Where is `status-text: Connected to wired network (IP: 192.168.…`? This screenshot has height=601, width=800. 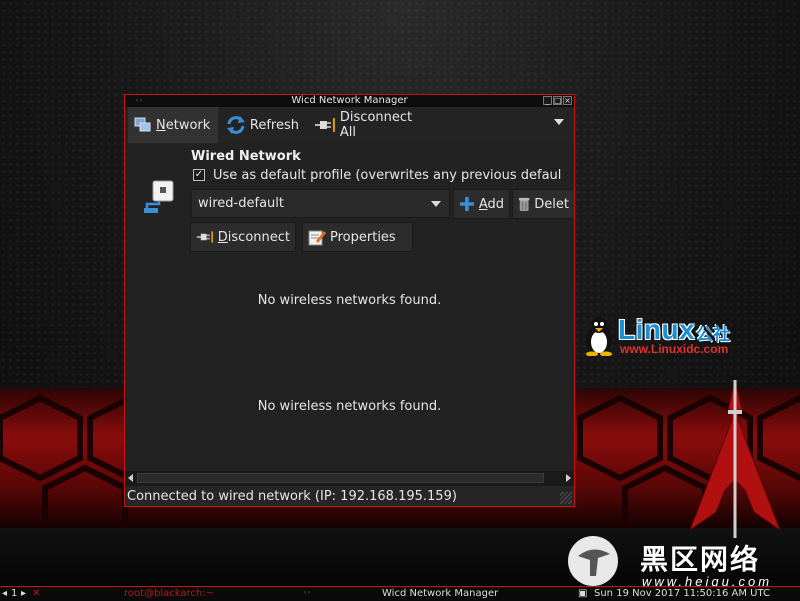
status-text: Connected to wired network (IP: 192.168.… is located at coordinates (292, 496).